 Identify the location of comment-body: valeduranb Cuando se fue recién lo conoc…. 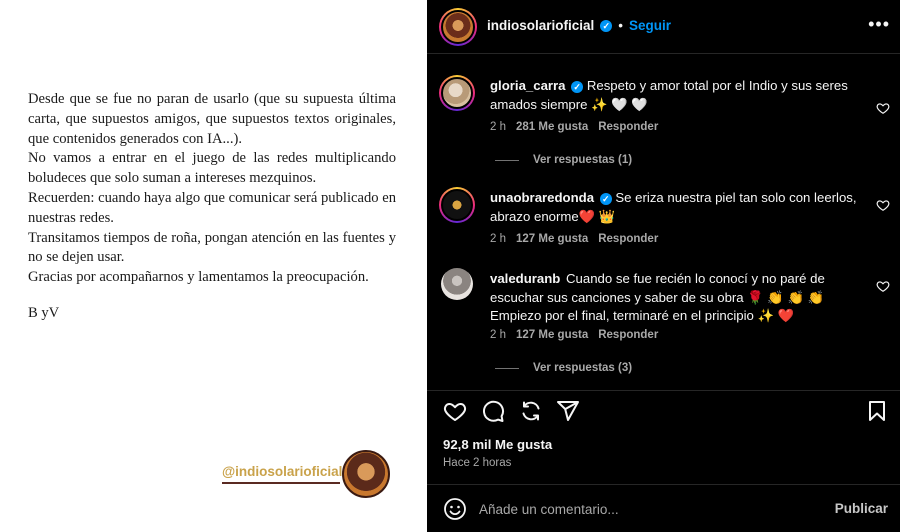
(675, 298).